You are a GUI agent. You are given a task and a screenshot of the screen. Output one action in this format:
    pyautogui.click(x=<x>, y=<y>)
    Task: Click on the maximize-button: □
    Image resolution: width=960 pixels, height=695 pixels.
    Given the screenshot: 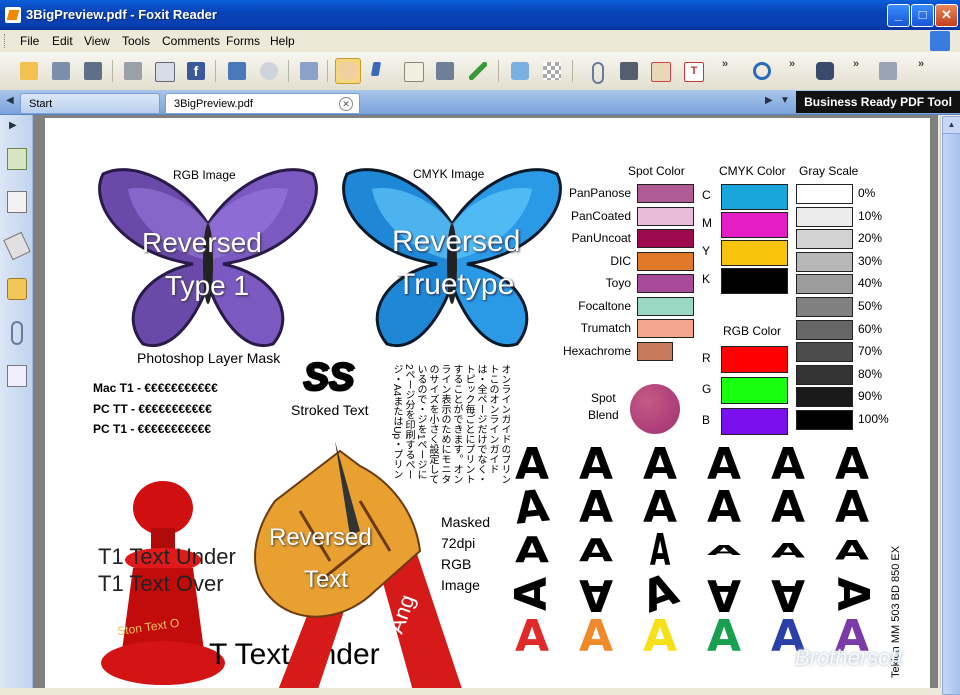 What is the action you would take?
    pyautogui.click(x=922, y=15)
    